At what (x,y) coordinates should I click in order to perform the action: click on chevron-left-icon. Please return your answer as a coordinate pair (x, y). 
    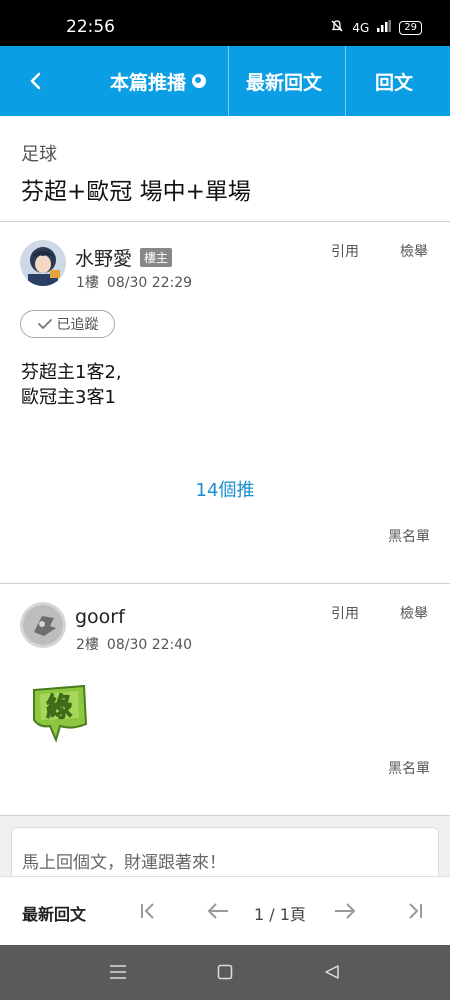
    Looking at the image, I should click on (35, 81).